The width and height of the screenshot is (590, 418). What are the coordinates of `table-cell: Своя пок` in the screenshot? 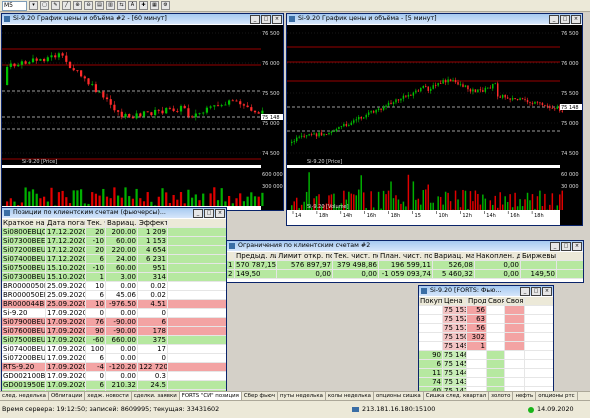 It's located at (496, 301).